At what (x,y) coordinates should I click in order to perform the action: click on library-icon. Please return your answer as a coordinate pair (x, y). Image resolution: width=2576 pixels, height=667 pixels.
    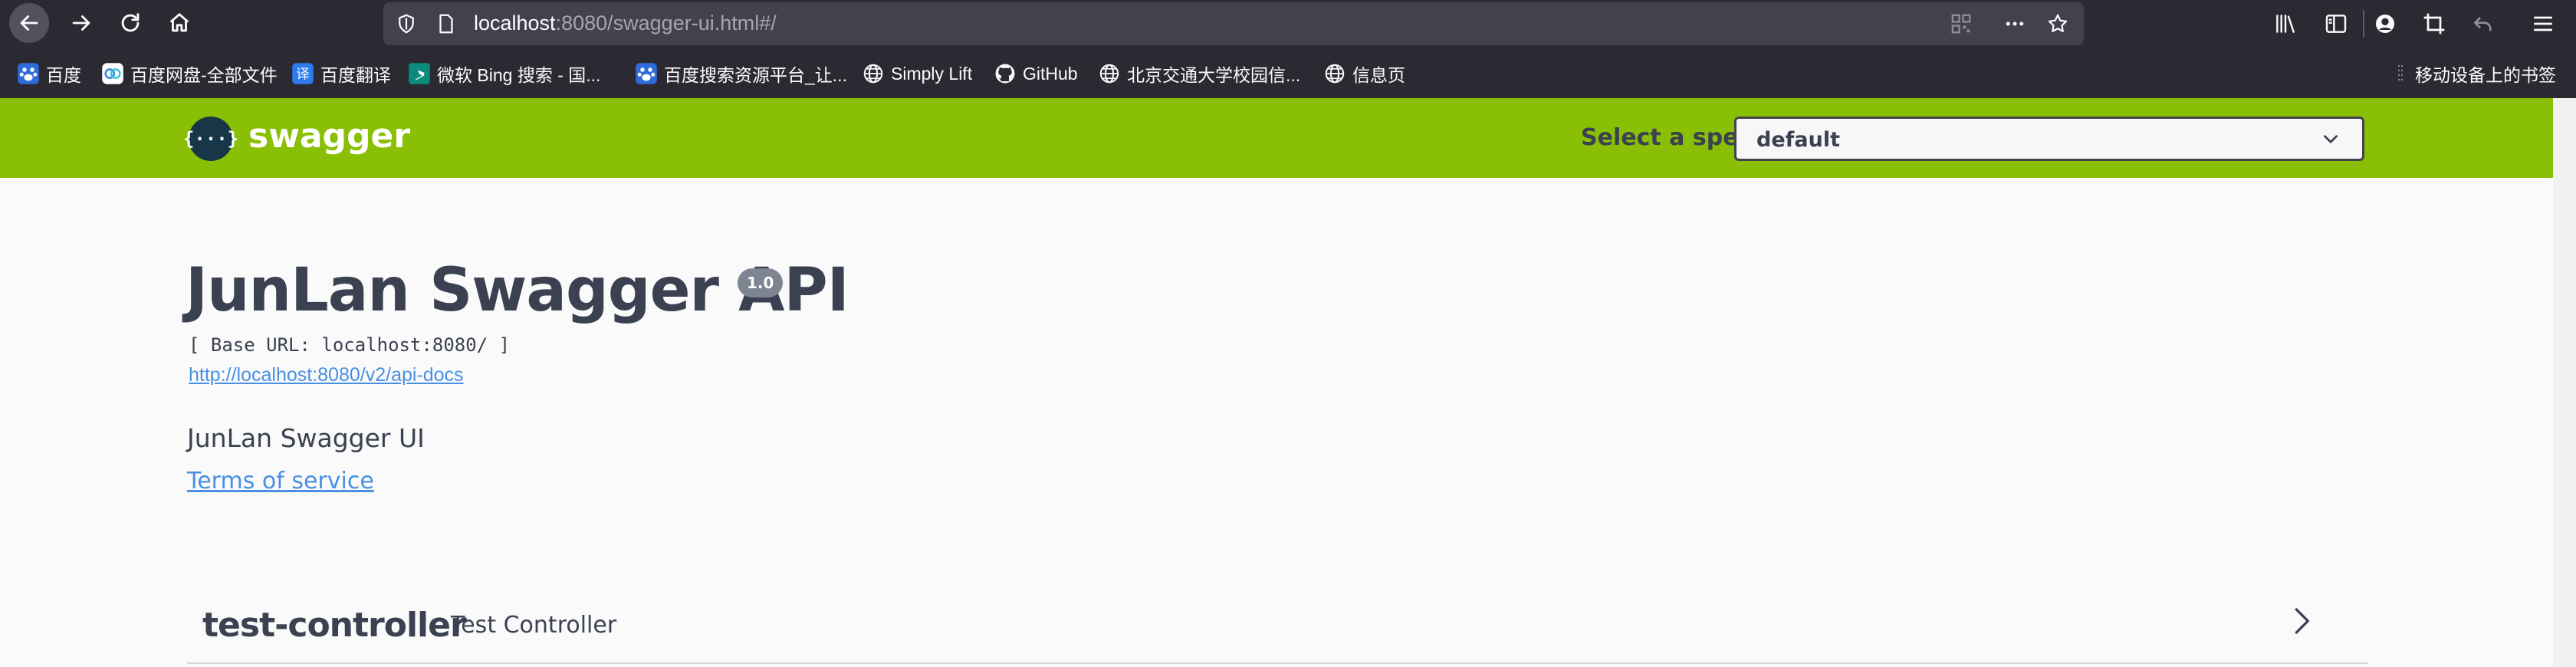
    Looking at the image, I should click on (2285, 24).